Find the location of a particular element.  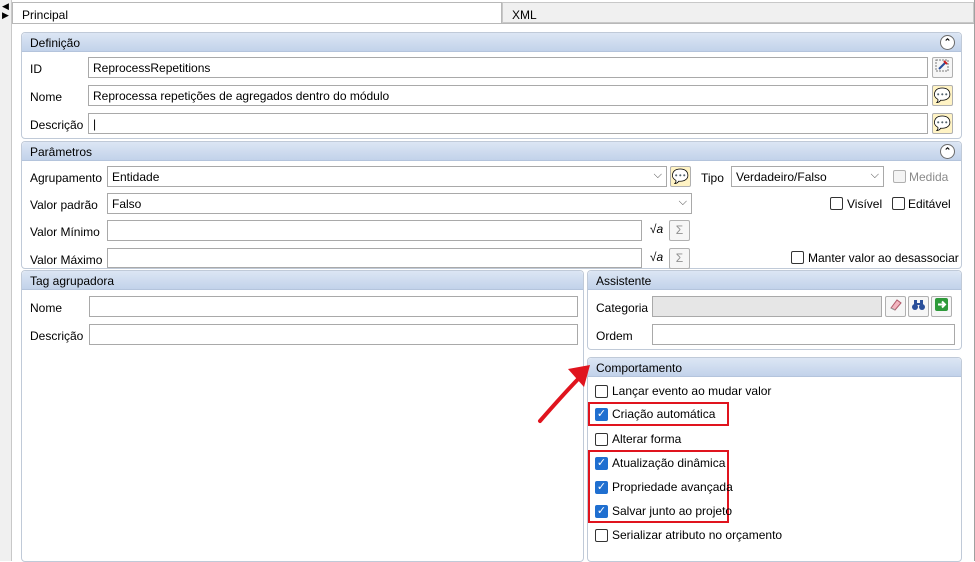

assistente-group: Assistente Categoria Ordem is located at coordinates (774, 310).